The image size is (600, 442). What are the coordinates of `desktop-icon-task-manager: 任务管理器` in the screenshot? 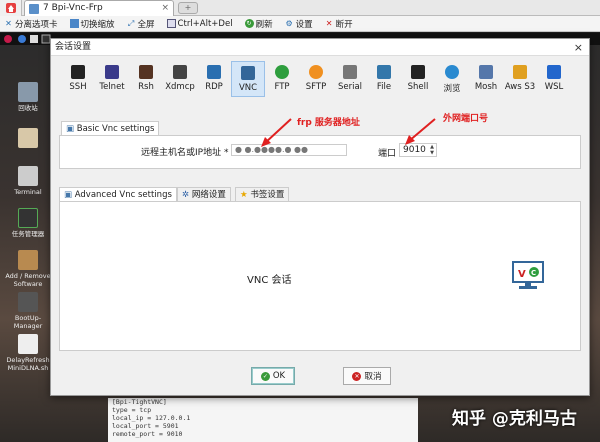 It's located at (28, 223).